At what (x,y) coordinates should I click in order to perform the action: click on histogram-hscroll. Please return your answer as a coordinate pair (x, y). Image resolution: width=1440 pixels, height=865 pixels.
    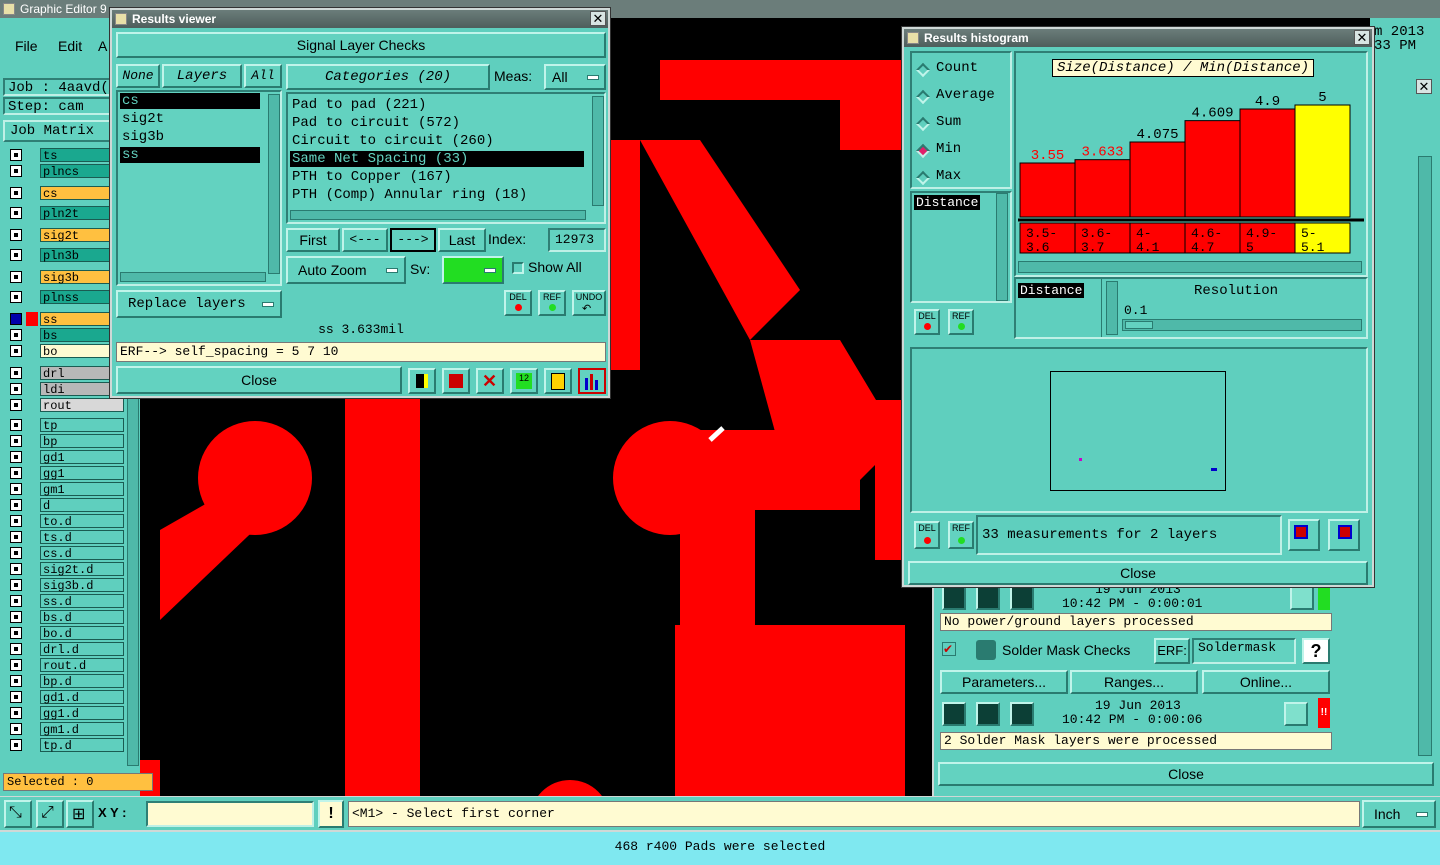
    Looking at the image, I should click on (1190, 267).